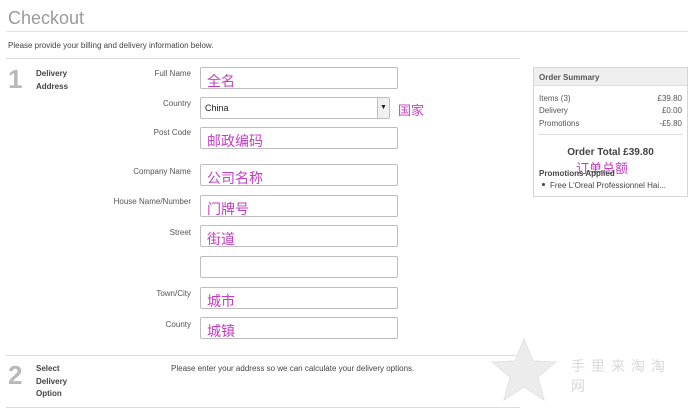  Describe the element at coordinates (671, 110) in the screenshot. I see `summary-row-amount: £0.00` at that location.